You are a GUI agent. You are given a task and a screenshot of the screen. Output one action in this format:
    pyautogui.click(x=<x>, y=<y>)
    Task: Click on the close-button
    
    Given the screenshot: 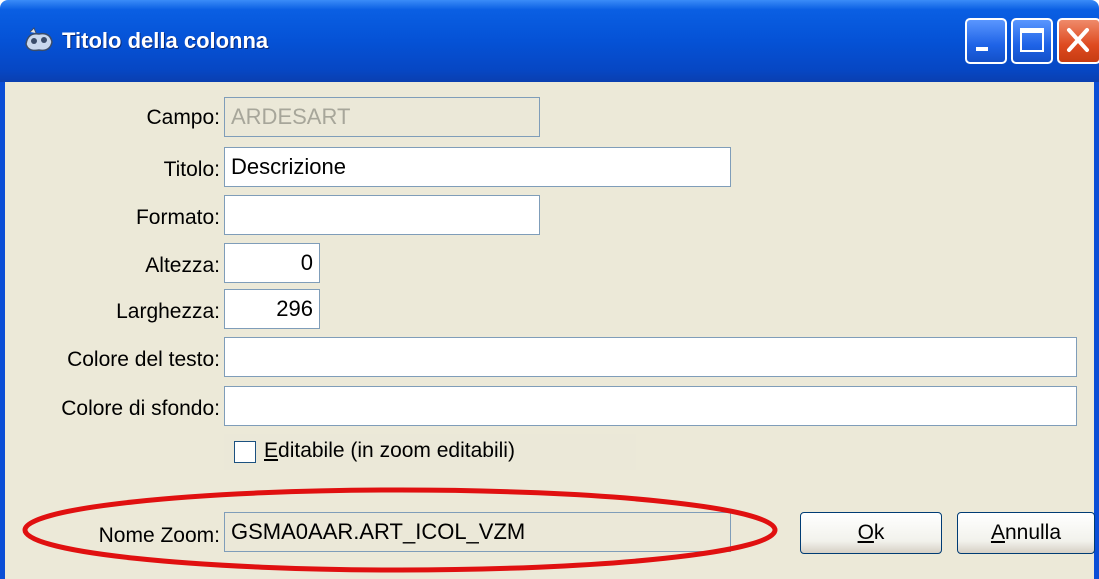 What is the action you would take?
    pyautogui.click(x=1078, y=41)
    